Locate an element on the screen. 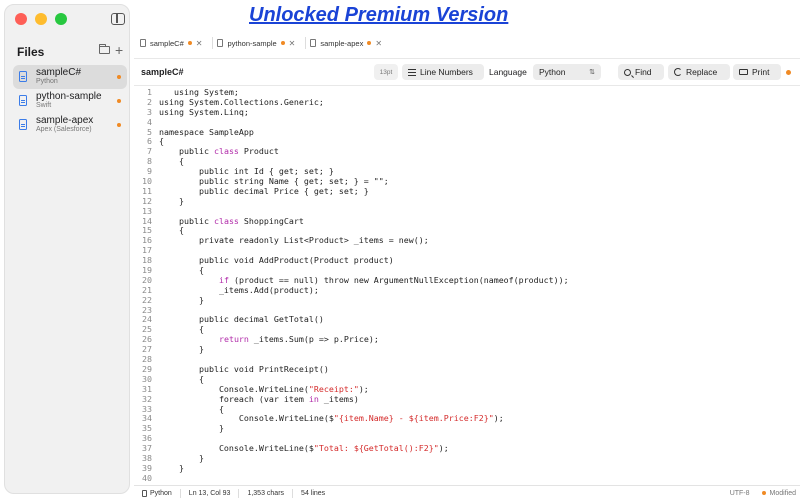 The width and height of the screenshot is (800, 500). printer-icon is located at coordinates (743, 72).